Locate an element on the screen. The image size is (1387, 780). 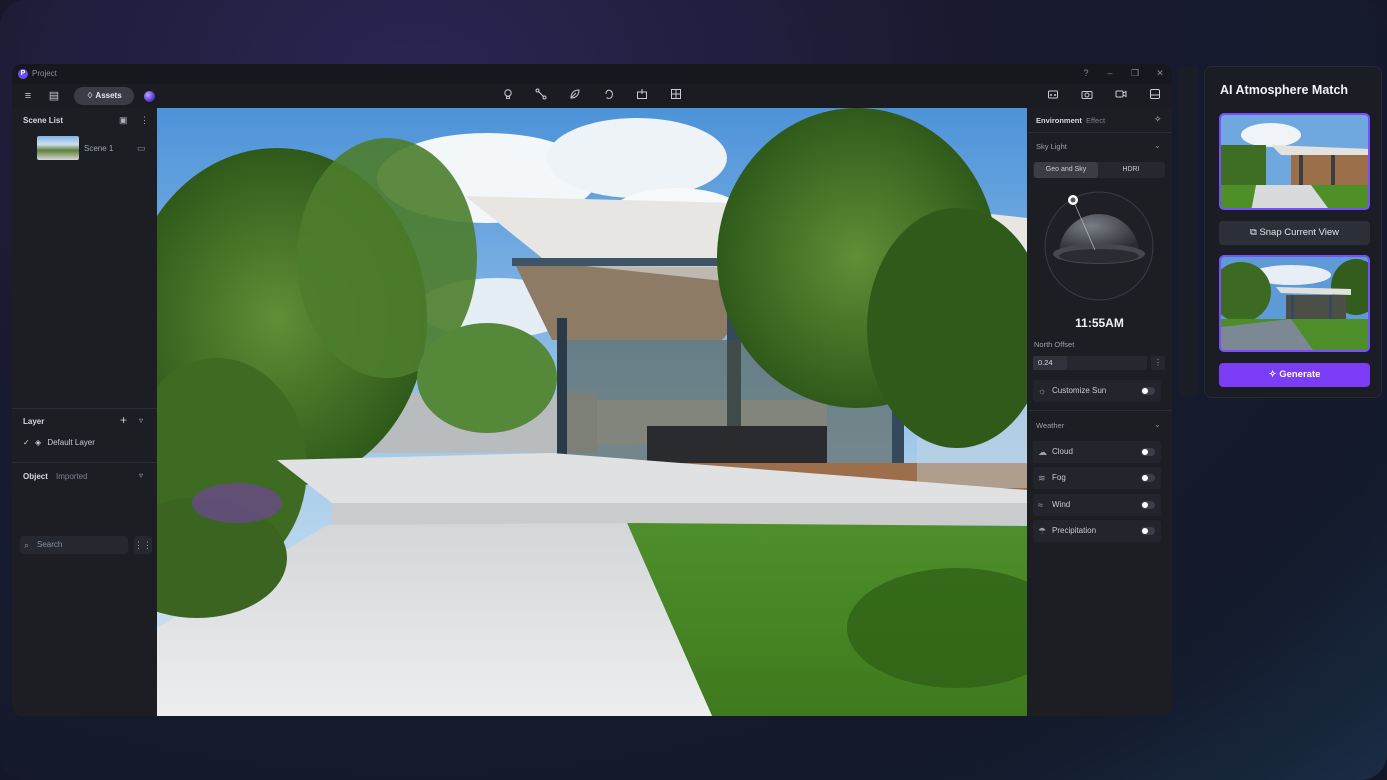
scene-list-title: Scene List is located at coordinates (43, 120).